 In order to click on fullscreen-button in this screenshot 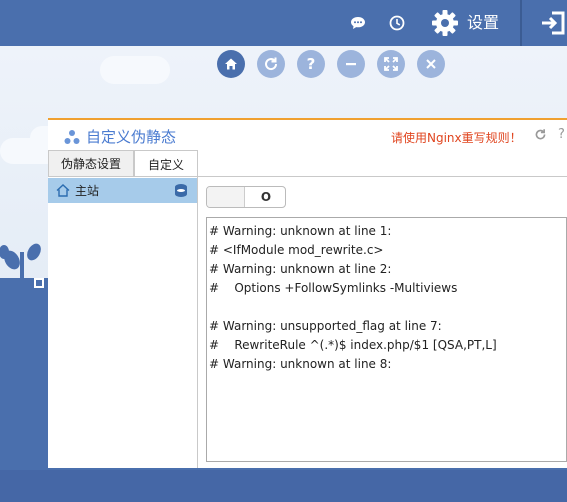, I will do `click(391, 64)`.